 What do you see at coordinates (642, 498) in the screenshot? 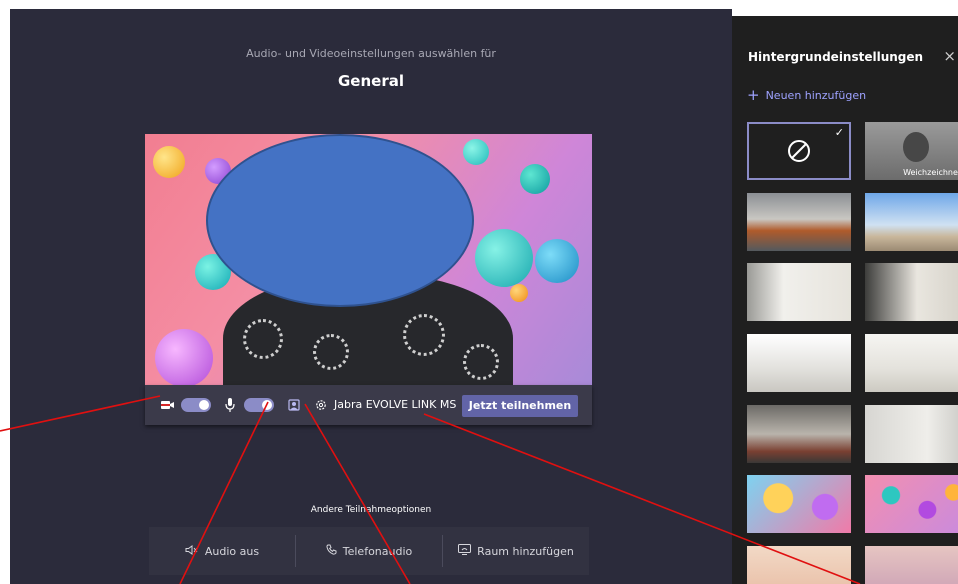
I see `annotation-line-device-name` at bounding box center [642, 498].